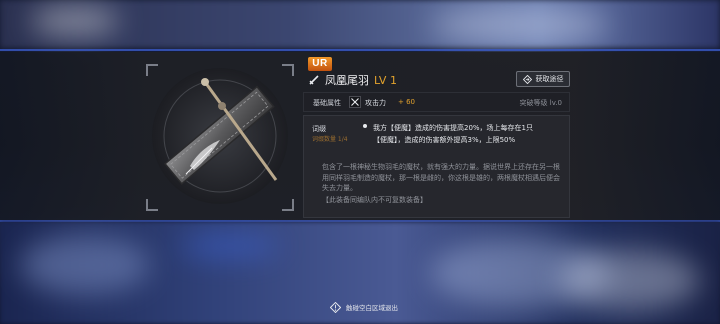 The width and height of the screenshot is (720, 324). I want to click on acquire-route-label: 获取途径, so click(549, 79).